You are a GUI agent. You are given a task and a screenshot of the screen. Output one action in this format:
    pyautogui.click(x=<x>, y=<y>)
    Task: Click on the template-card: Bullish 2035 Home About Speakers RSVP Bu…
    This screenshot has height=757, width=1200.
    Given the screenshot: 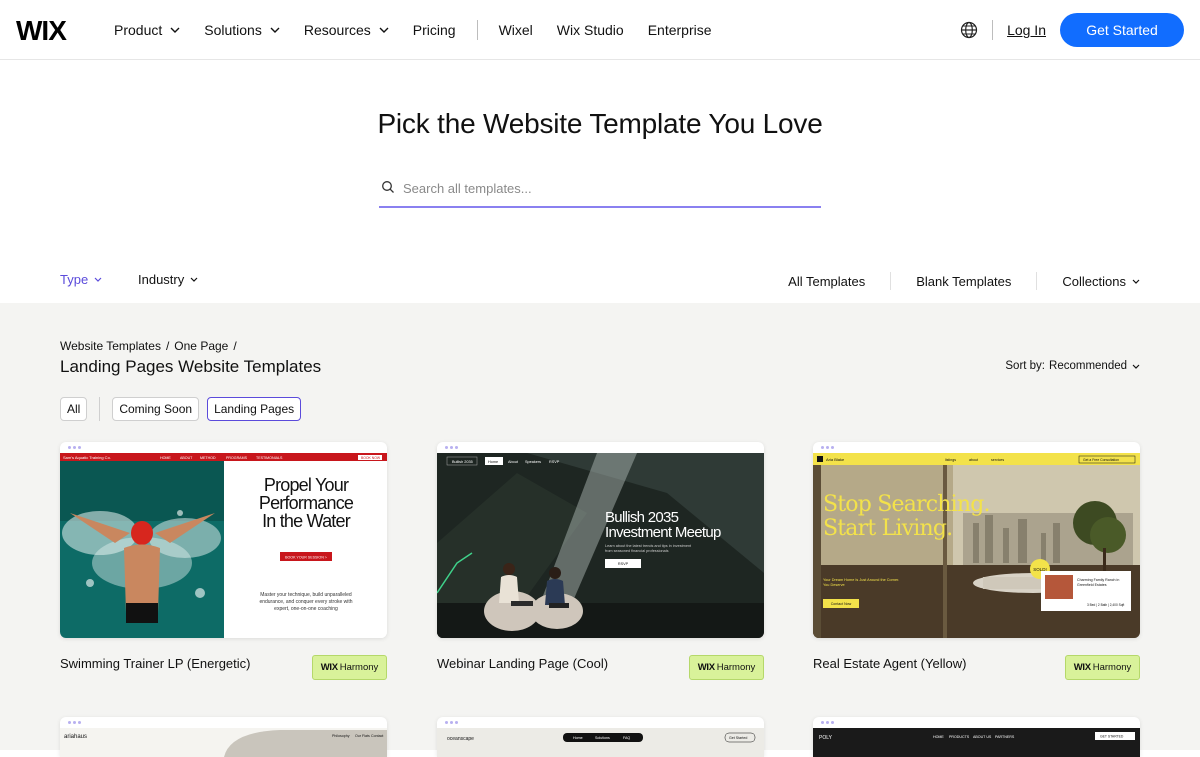 What is the action you would take?
    pyautogui.click(x=600, y=562)
    